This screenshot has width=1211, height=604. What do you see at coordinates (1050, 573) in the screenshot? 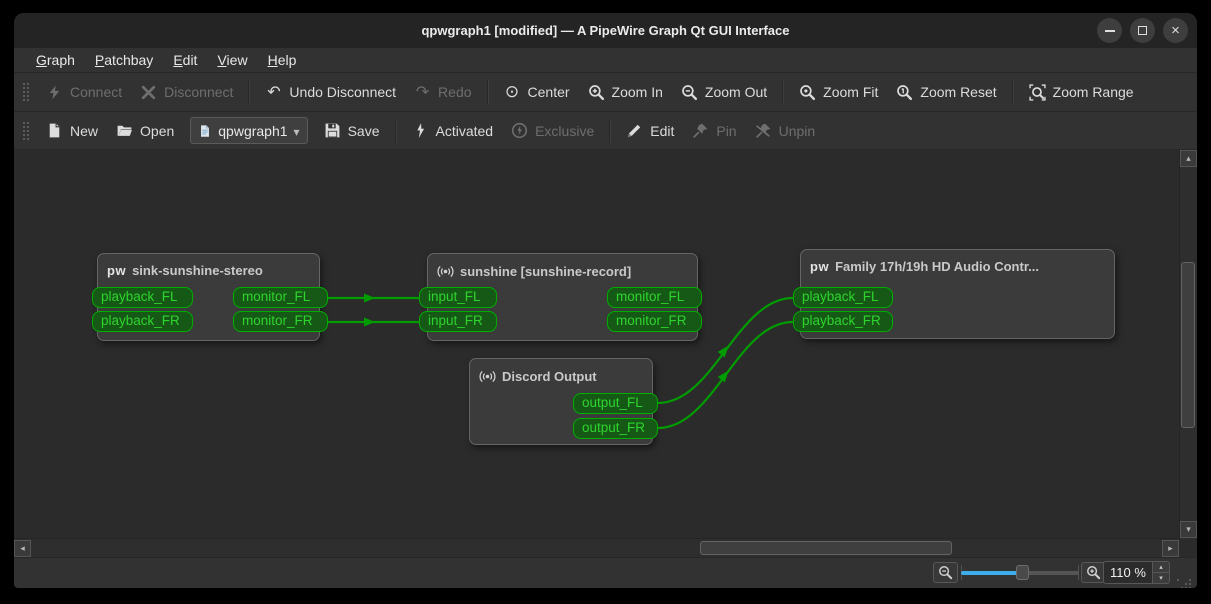
I see `slider-groove-empty` at bounding box center [1050, 573].